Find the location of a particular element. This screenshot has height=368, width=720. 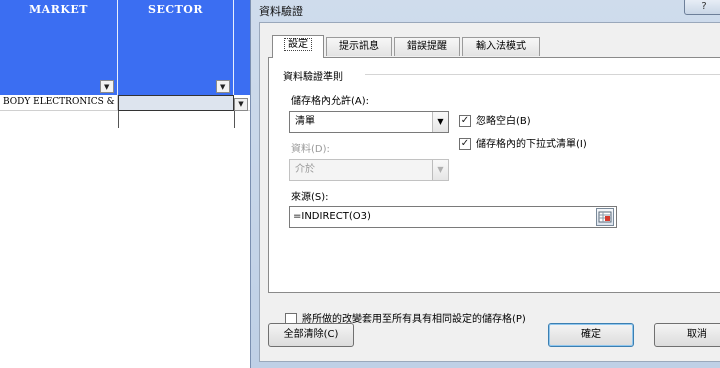

help-icon: ? is located at coordinates (704, 6).